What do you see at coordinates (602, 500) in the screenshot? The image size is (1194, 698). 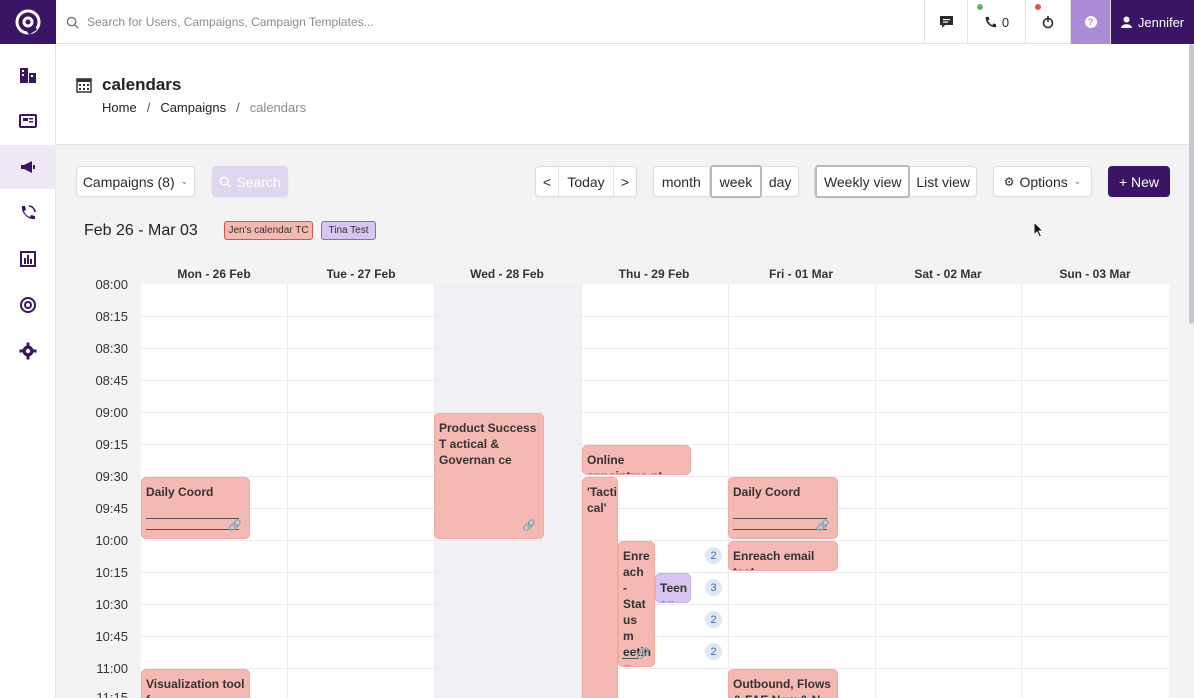 I see `event-title: 'Tacti cal'` at bounding box center [602, 500].